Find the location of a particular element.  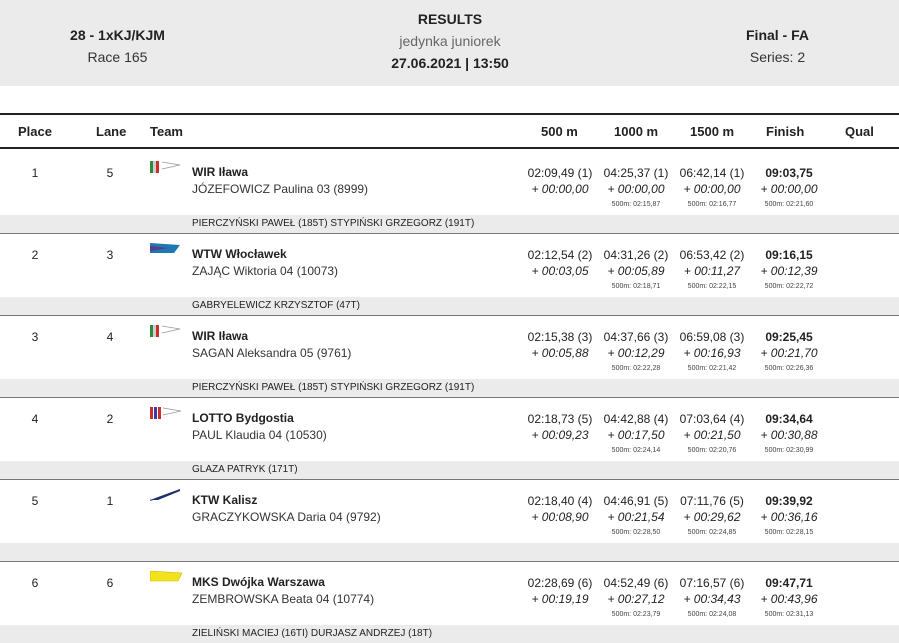

split-time: 02:18,73 (5) is located at coordinates (560, 419).